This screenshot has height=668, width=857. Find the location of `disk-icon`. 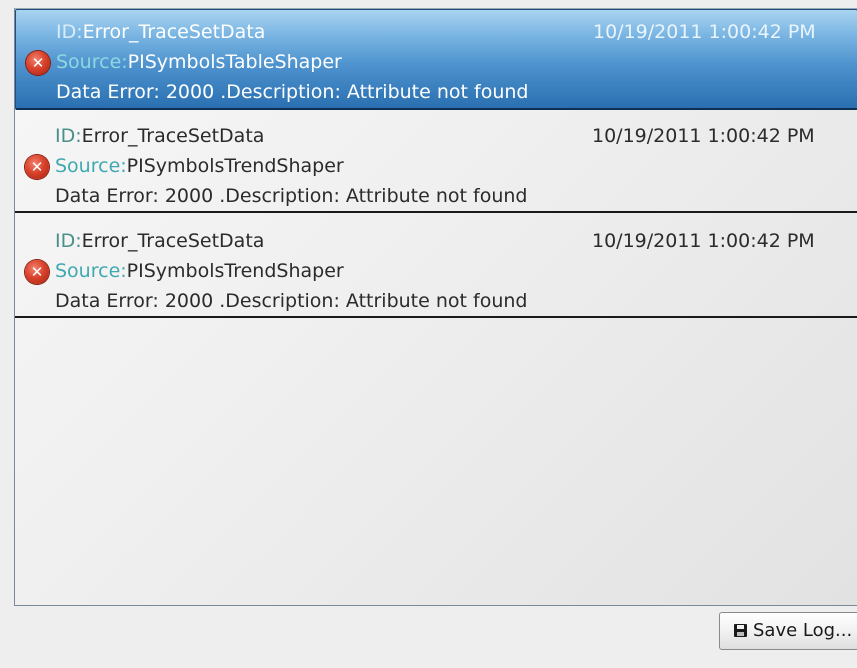

disk-icon is located at coordinates (740, 630).